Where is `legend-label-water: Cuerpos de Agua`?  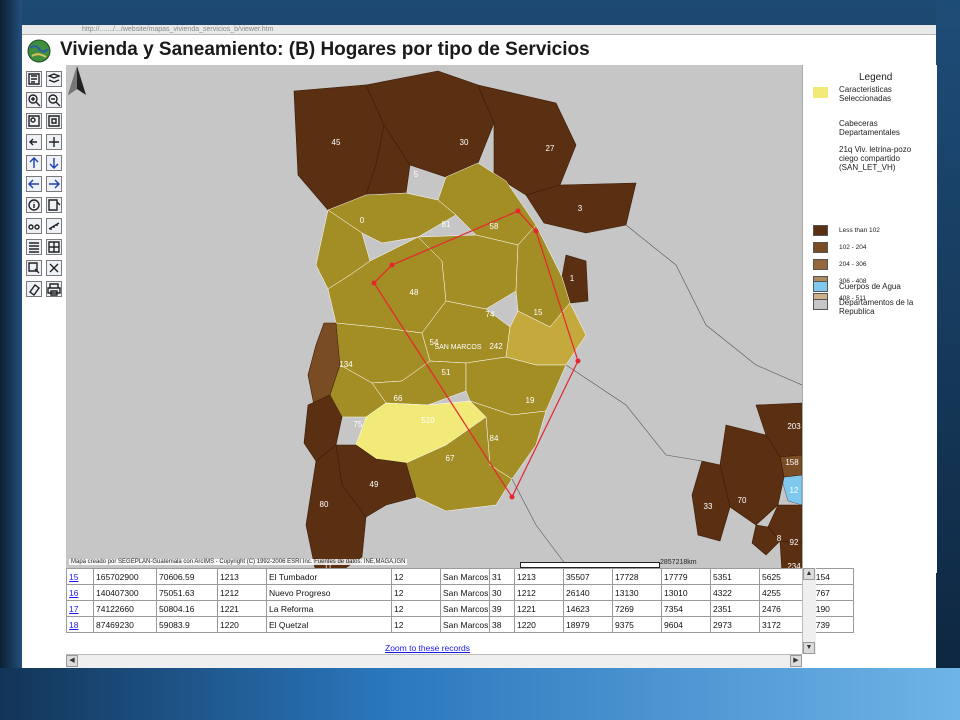 legend-label-water: Cuerpos de Agua is located at coordinates (870, 286).